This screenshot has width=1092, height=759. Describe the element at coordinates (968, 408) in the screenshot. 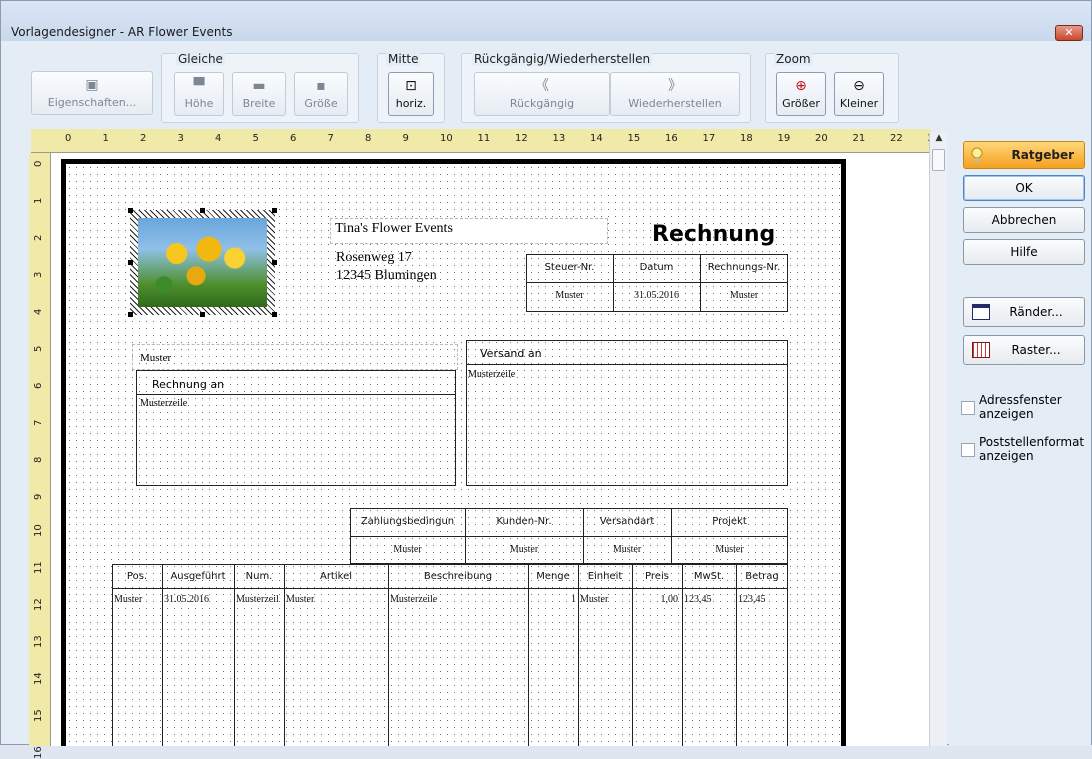

I see `address-window-checkbox` at that location.